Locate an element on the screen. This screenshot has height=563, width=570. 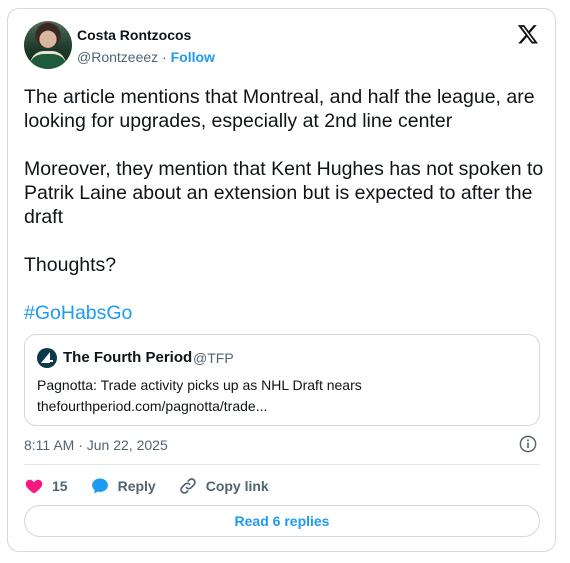
author-handle-row: @Rontzeeez · Follow is located at coordinates (146, 57).